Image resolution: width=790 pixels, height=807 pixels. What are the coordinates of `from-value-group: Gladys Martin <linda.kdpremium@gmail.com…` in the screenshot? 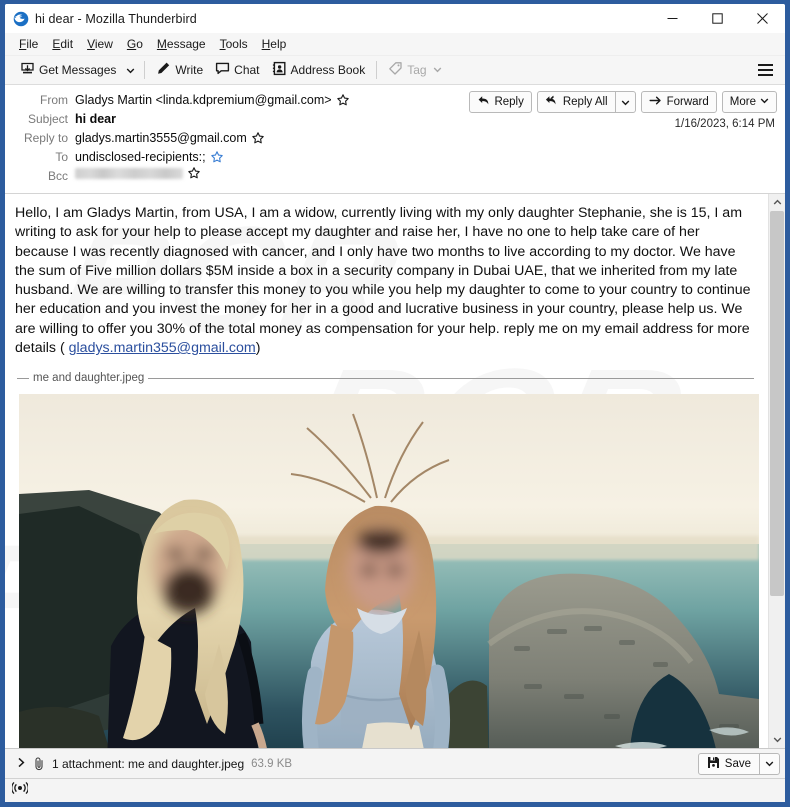 It's located at (212, 100).